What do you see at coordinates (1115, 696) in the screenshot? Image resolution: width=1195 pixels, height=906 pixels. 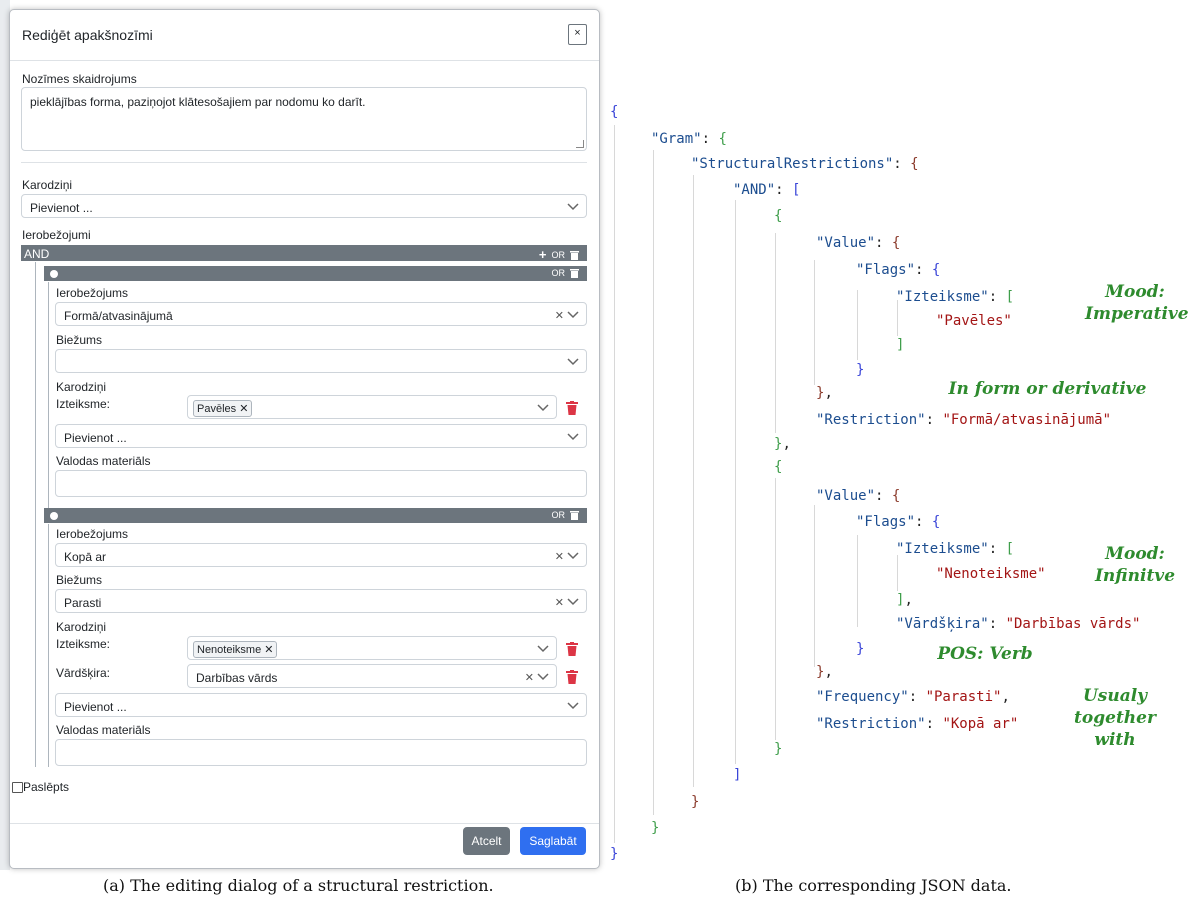 I see `annotation-line: Usualy` at bounding box center [1115, 696].